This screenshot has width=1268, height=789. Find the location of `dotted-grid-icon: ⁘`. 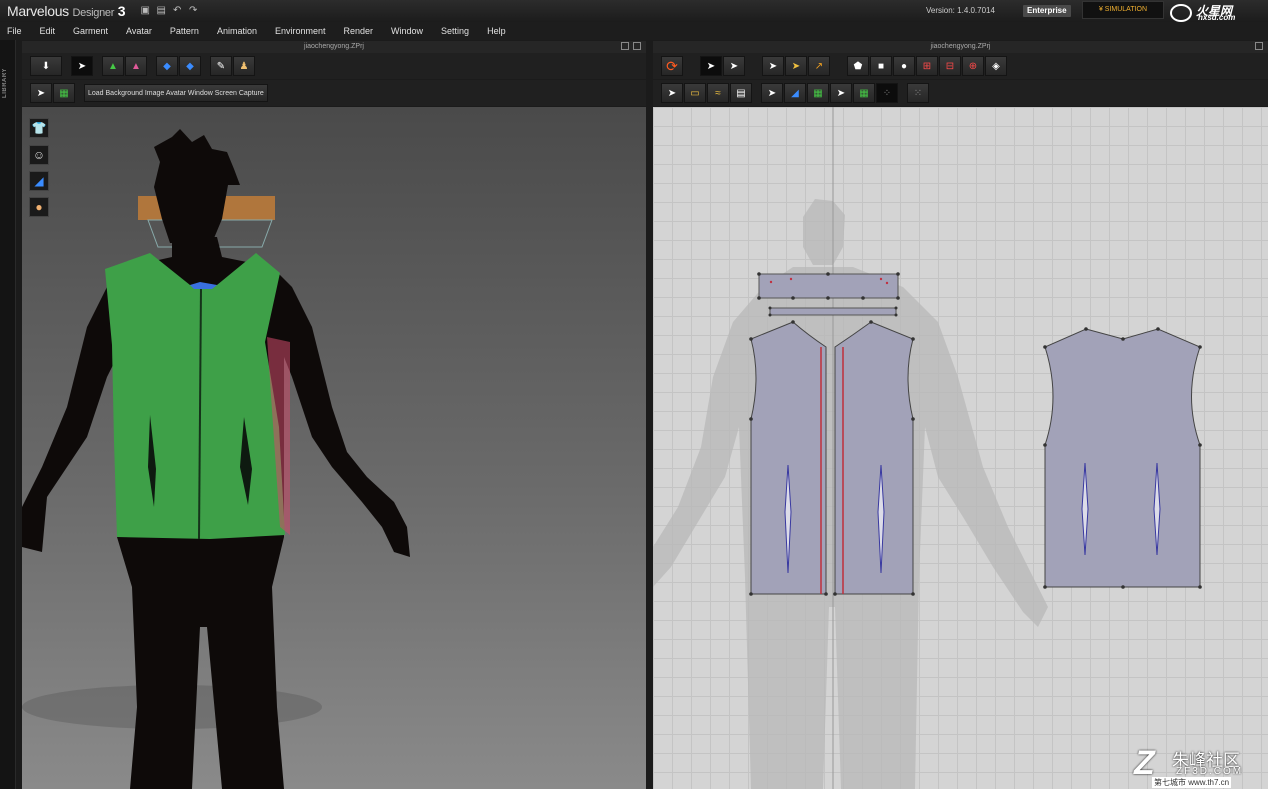

dotted-grid-icon: ⁘ is located at coordinates (887, 93).